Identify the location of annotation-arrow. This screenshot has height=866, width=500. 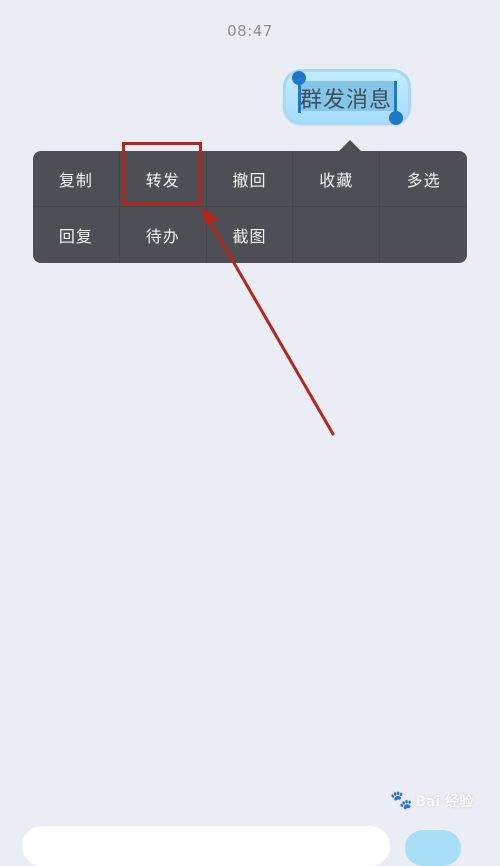
(268, 321).